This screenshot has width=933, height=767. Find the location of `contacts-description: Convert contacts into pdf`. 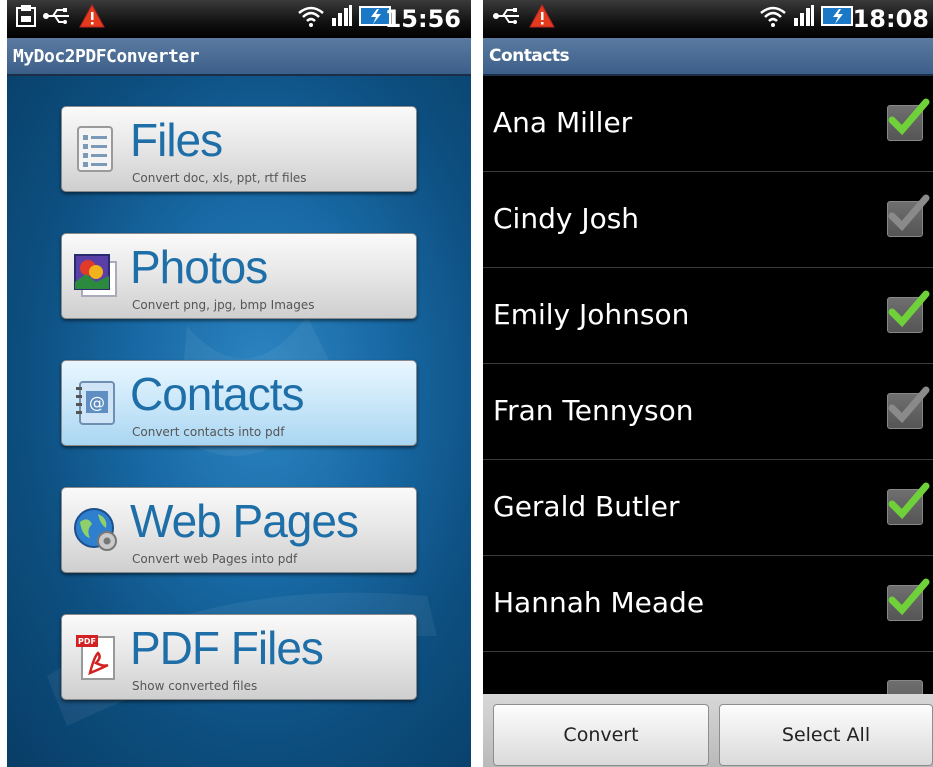

contacts-description: Convert contacts into pdf is located at coordinates (208, 432).